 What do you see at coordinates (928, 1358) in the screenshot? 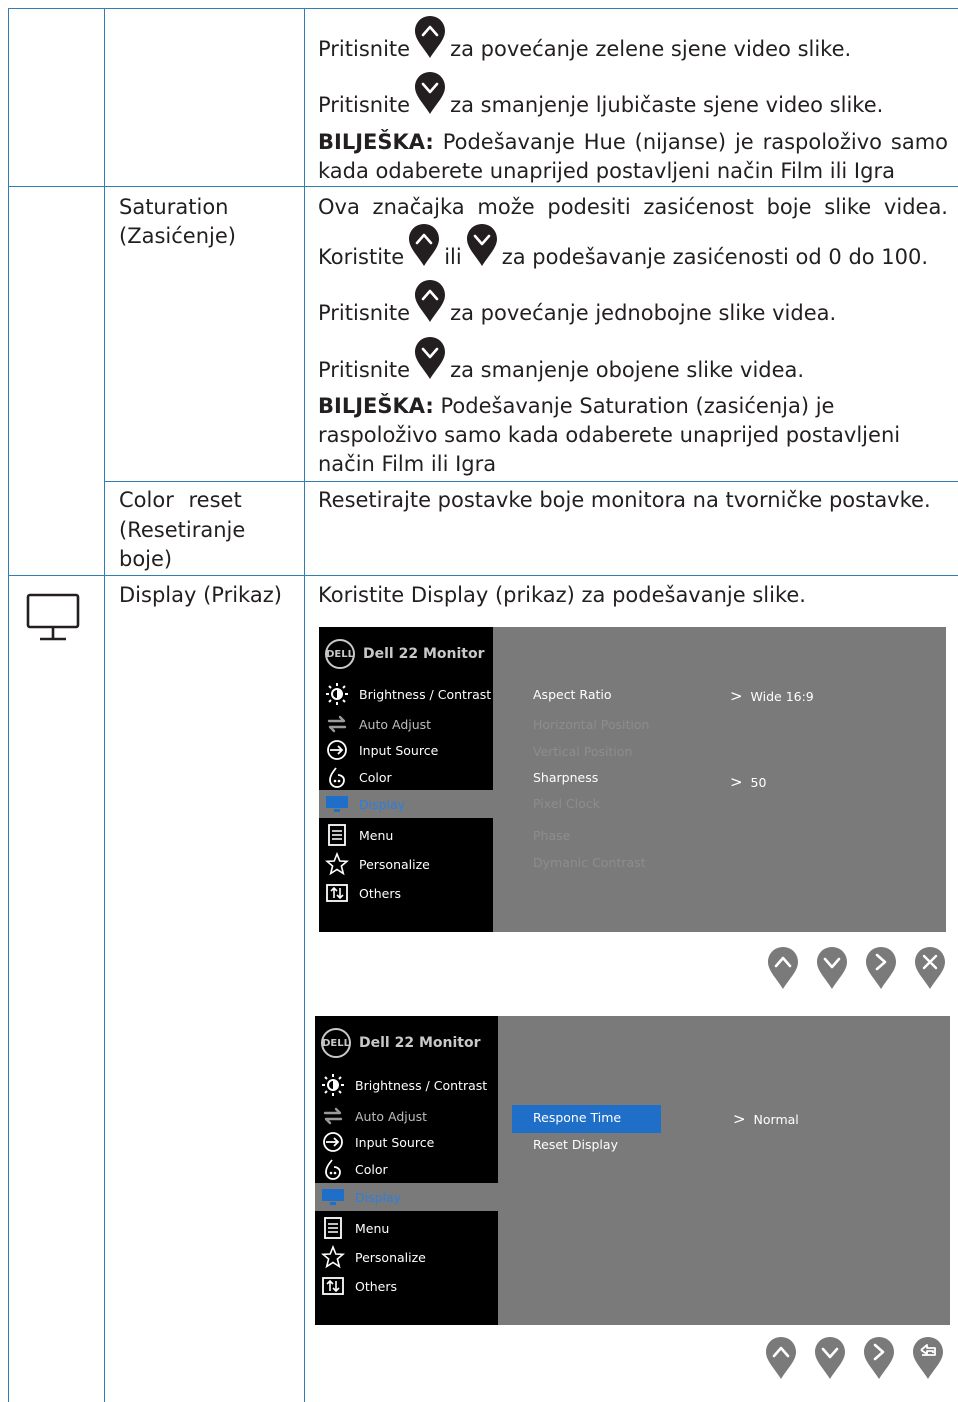
I see `back-icon` at bounding box center [928, 1358].